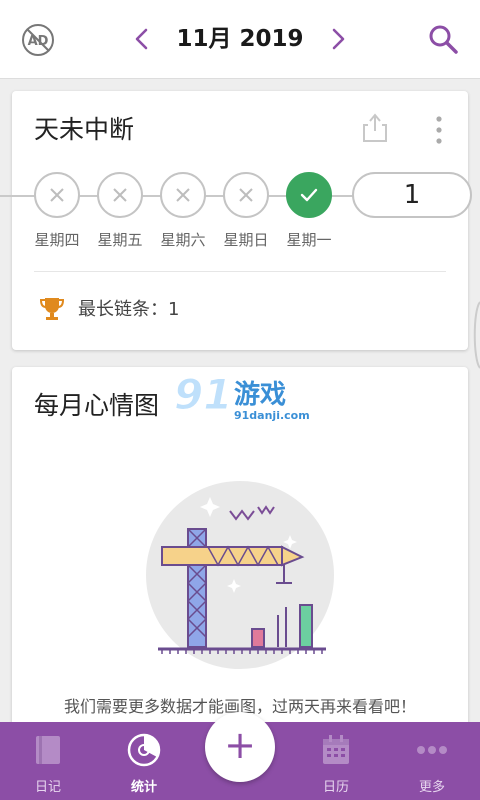 The width and height of the screenshot is (480, 800). I want to click on plus-icon: +, so click(240, 745).